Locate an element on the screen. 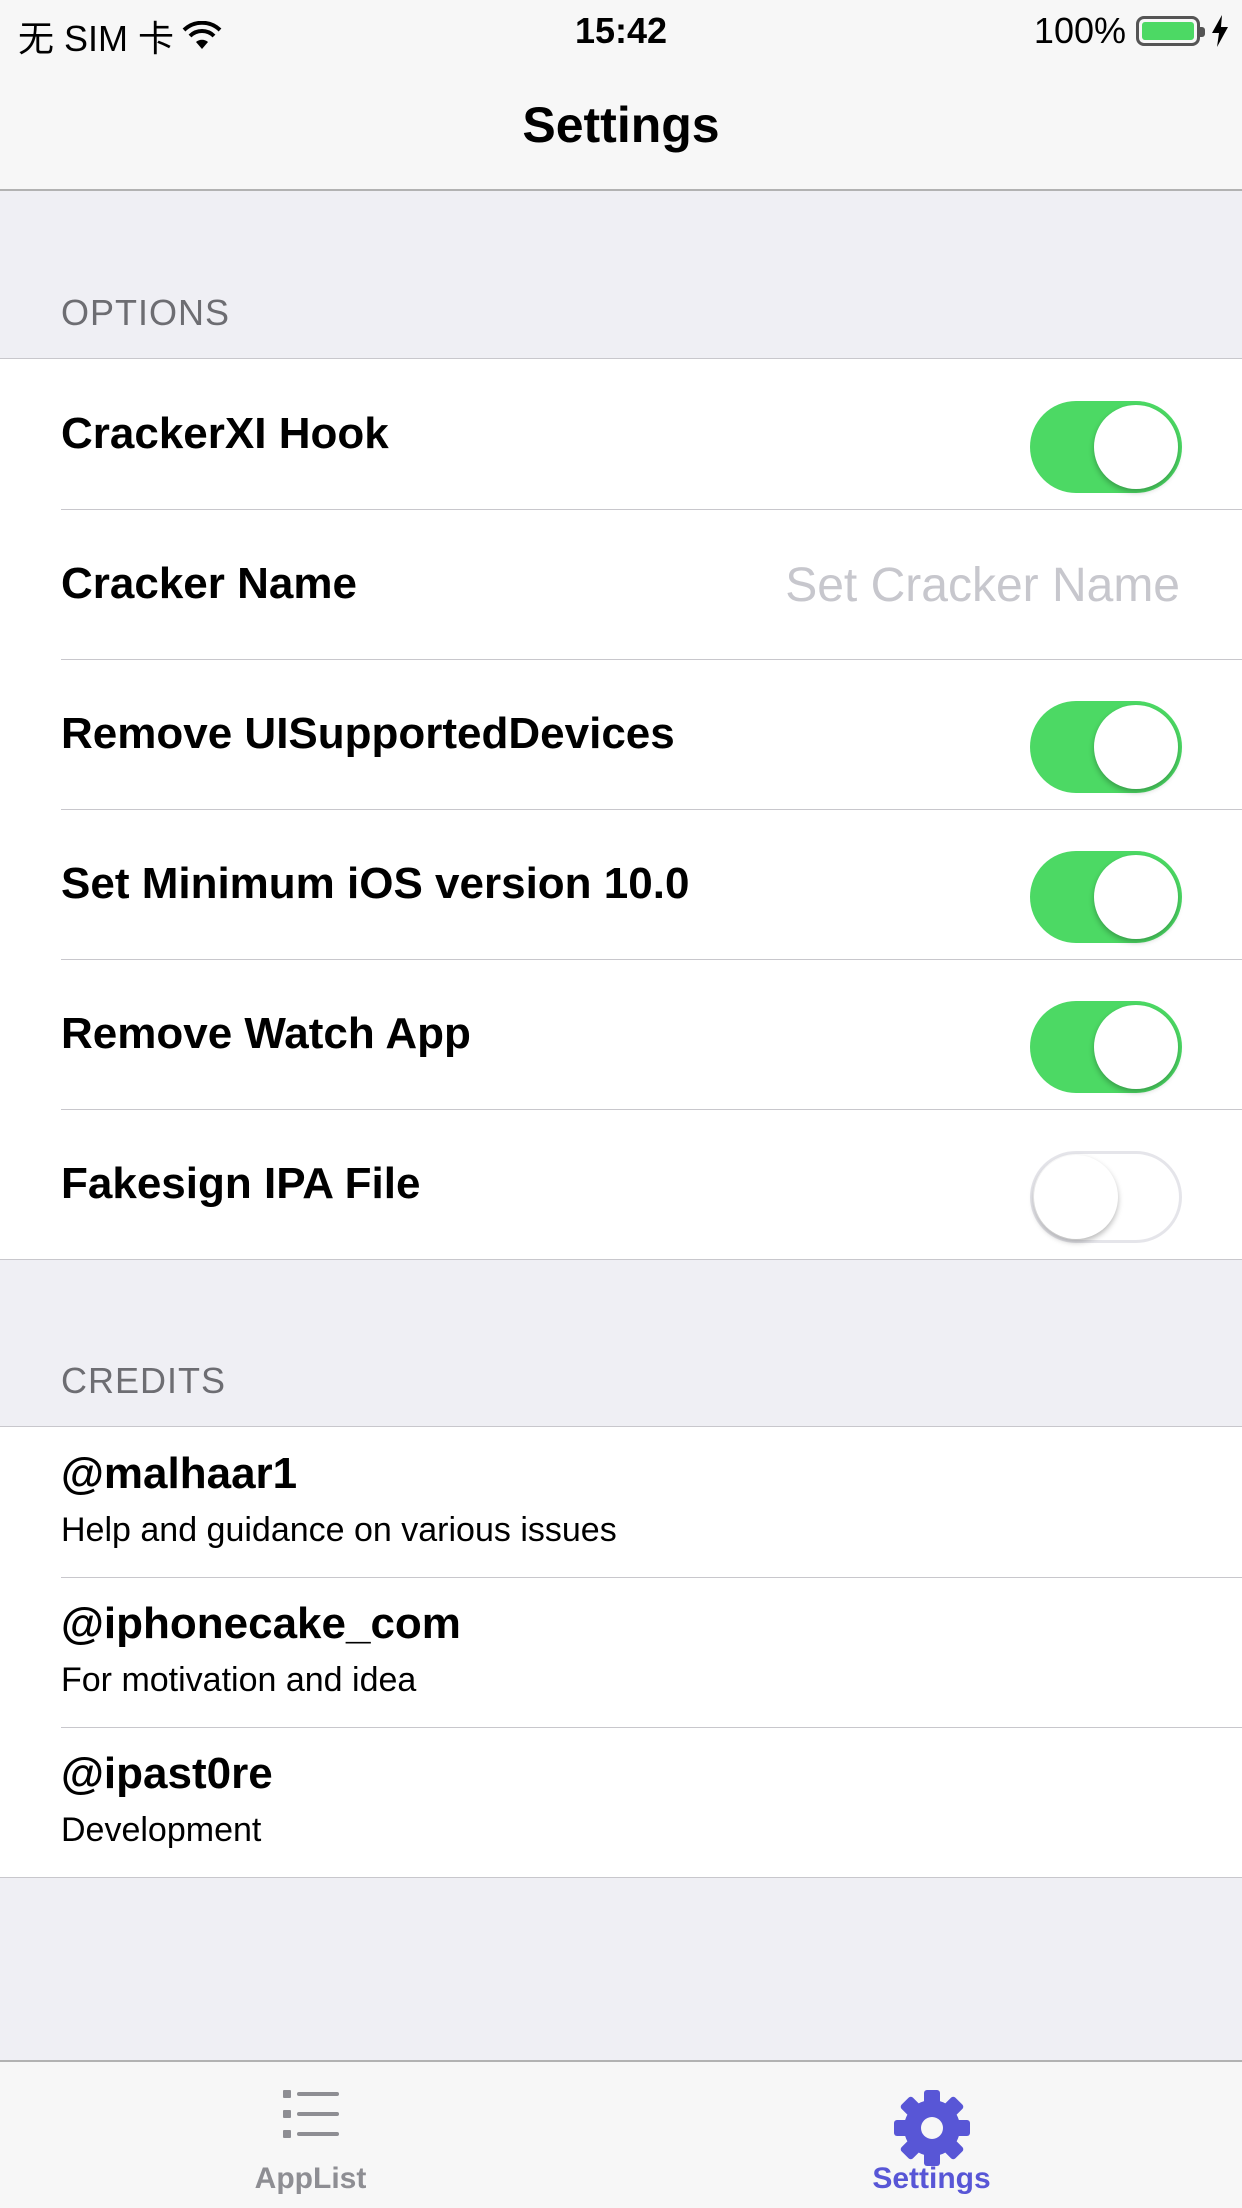 The height and width of the screenshot is (2208, 1242). option-row-cracker-name: Cracker Name is located at coordinates (621, 584).